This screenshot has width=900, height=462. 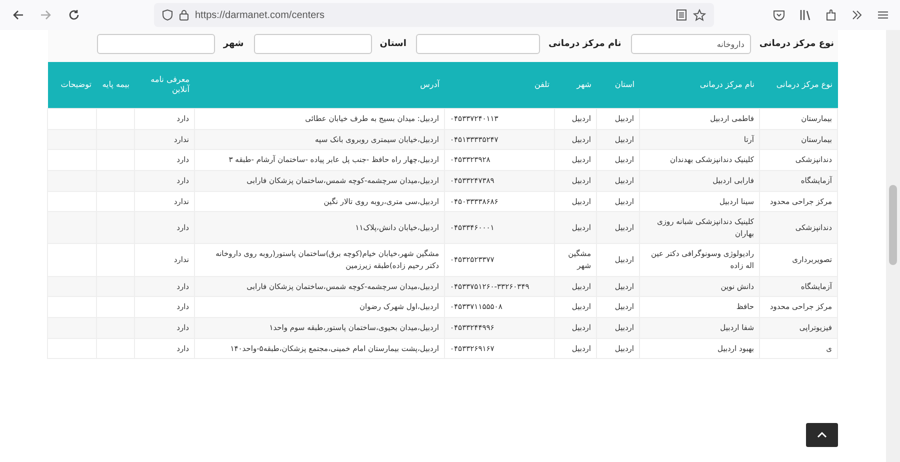 I want to click on column-header: استان, so click(x=618, y=85).